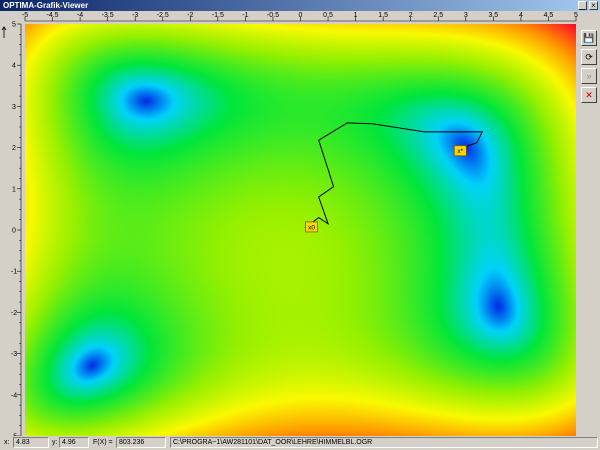 The image size is (600, 450). I want to click on save-icon: 💾, so click(589, 38).